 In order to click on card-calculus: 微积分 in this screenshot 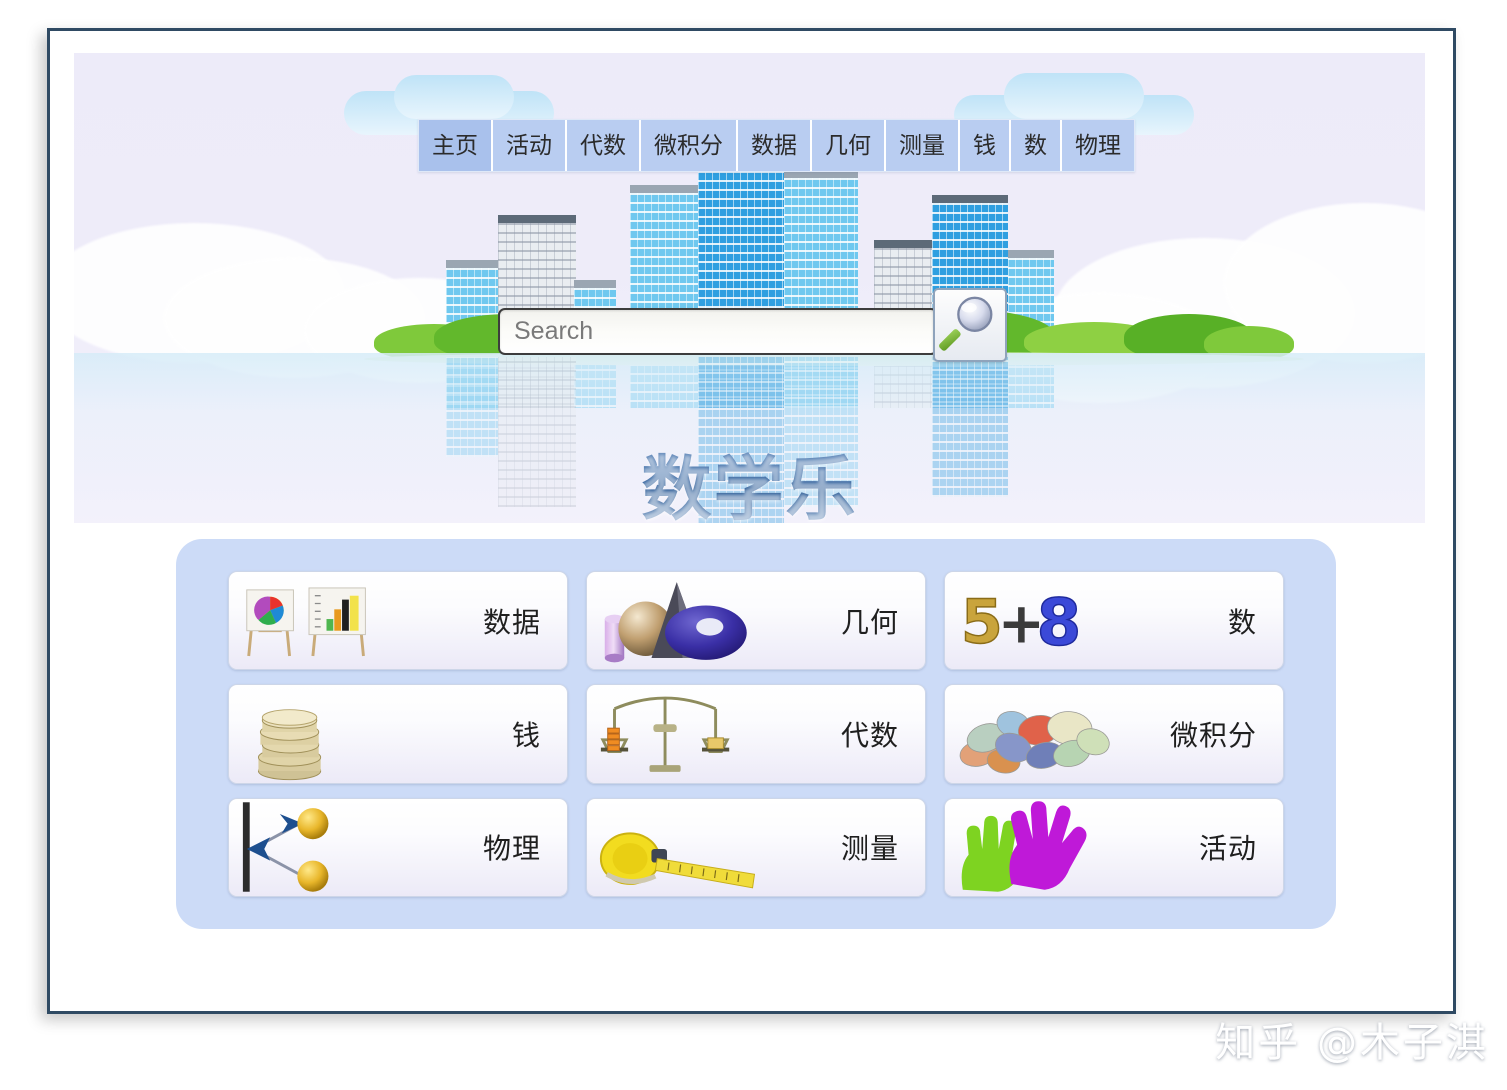, I will do `click(1114, 734)`.